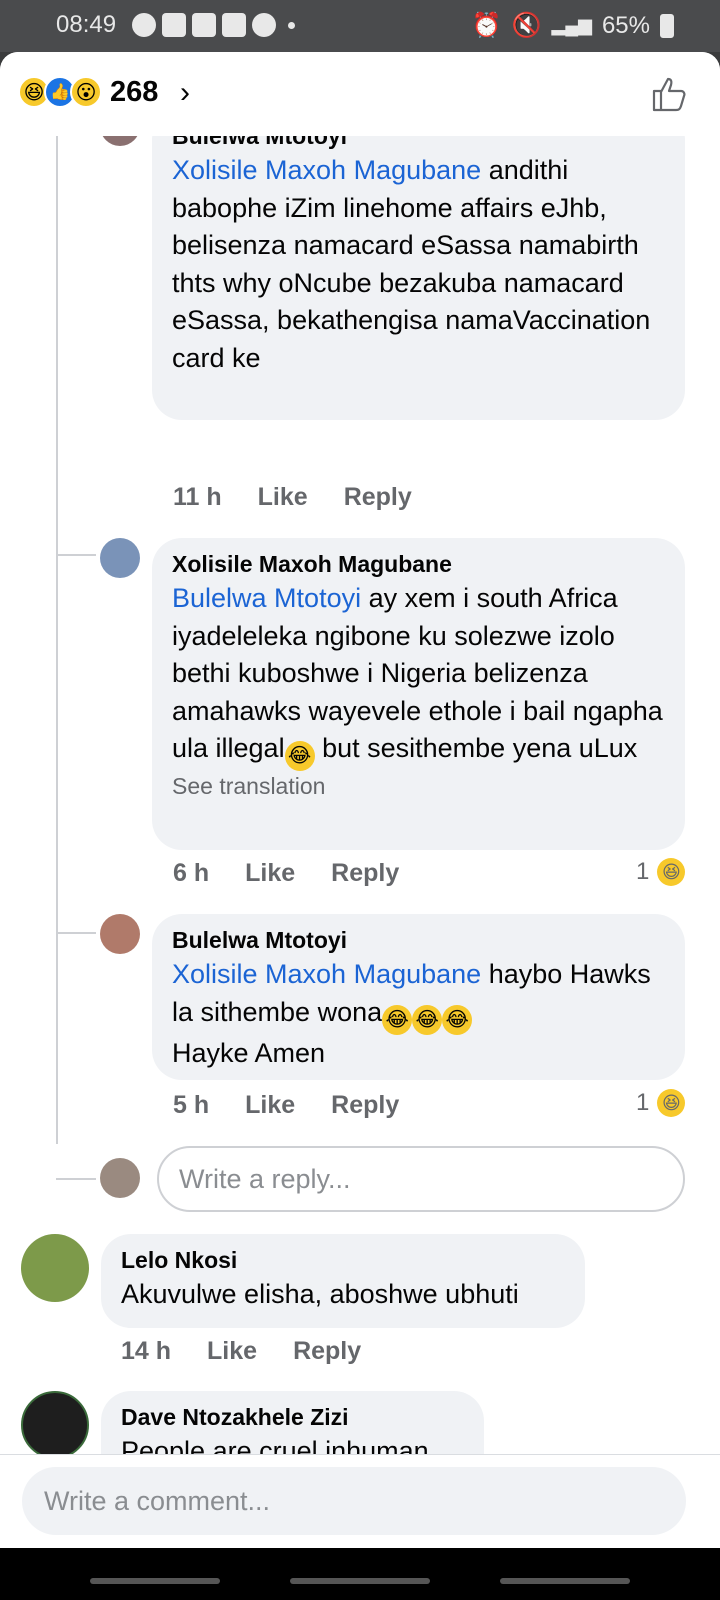  Describe the element at coordinates (146, 1351) in the screenshot. I see `comment-time: 14 h` at that location.